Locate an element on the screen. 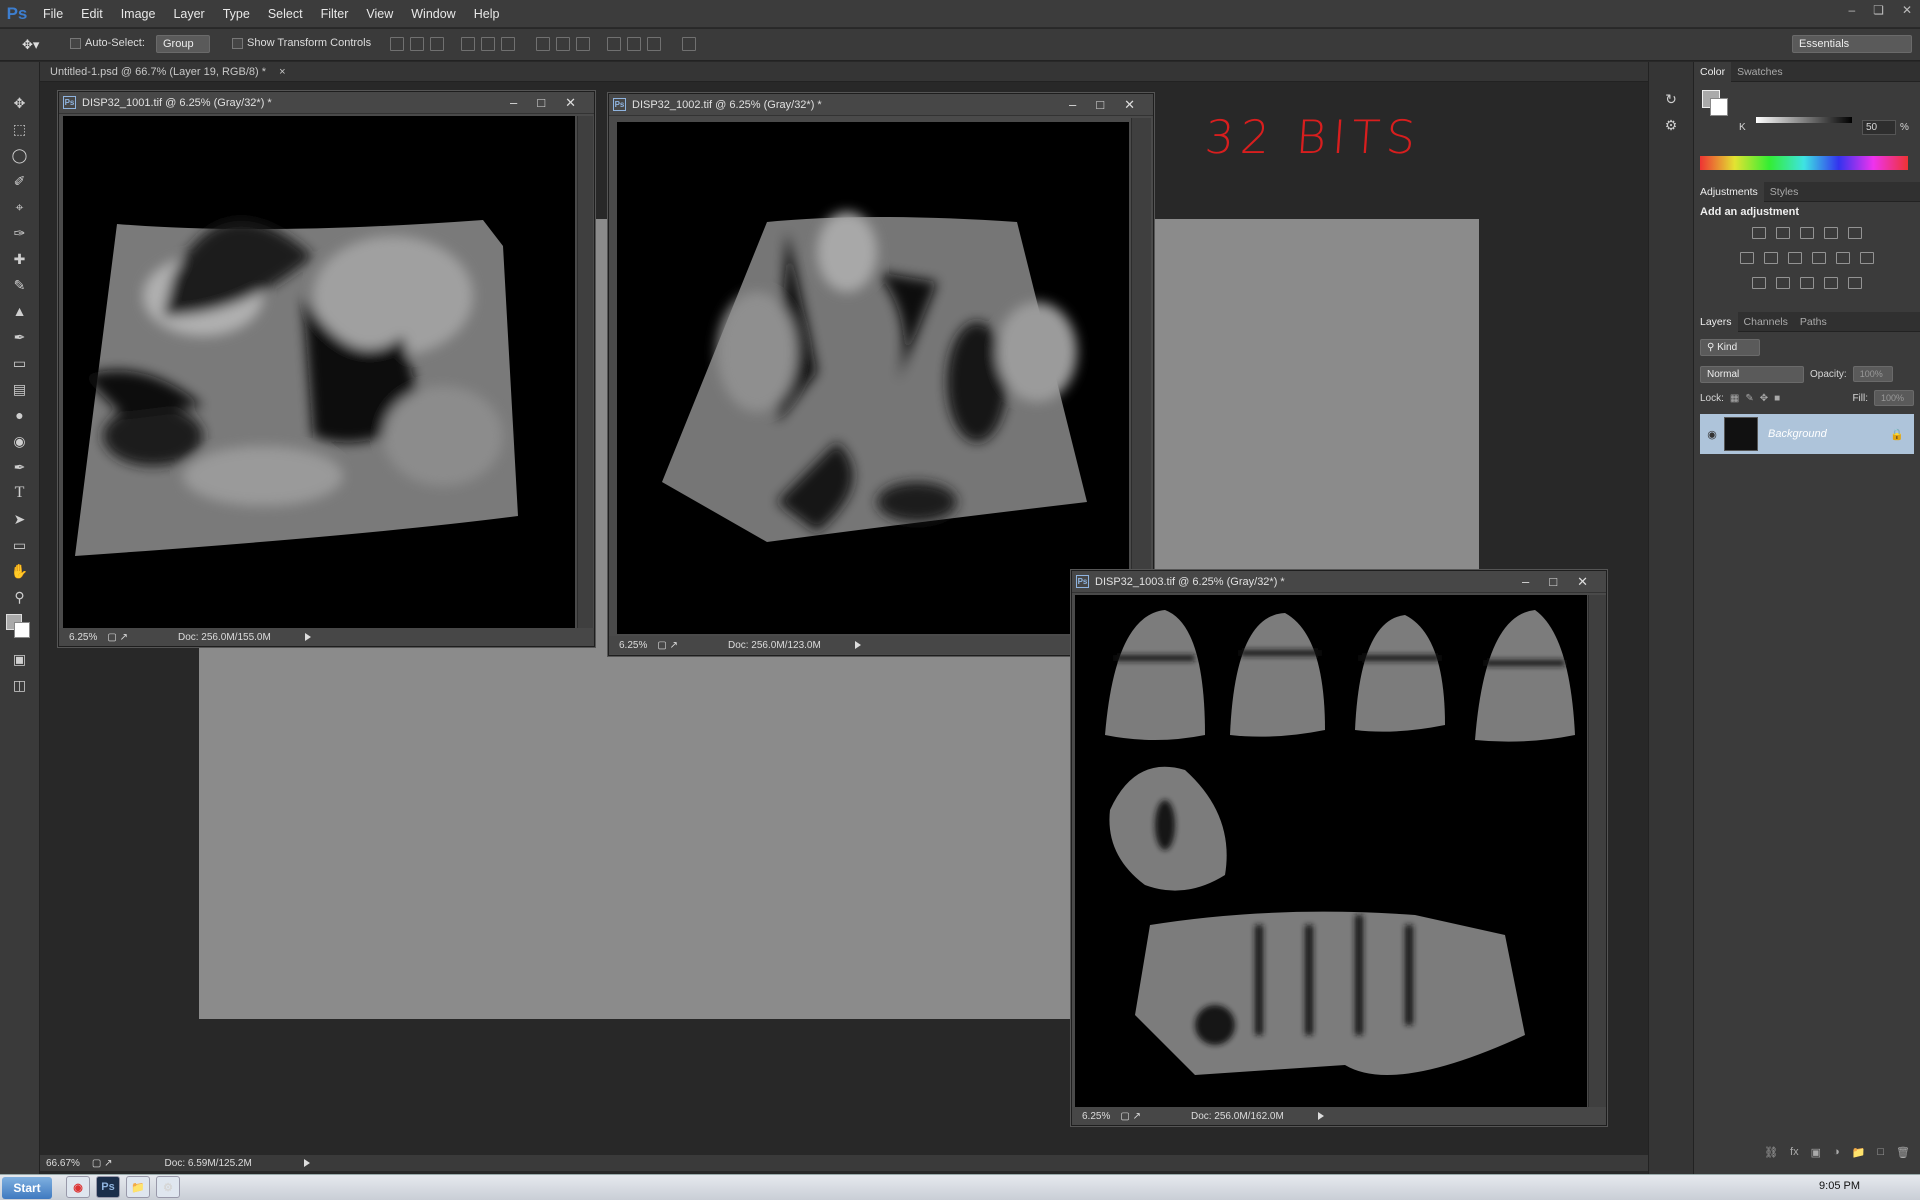 The width and height of the screenshot is (1920, 1200). chrome-icon: ◉ is located at coordinates (78, 1187).